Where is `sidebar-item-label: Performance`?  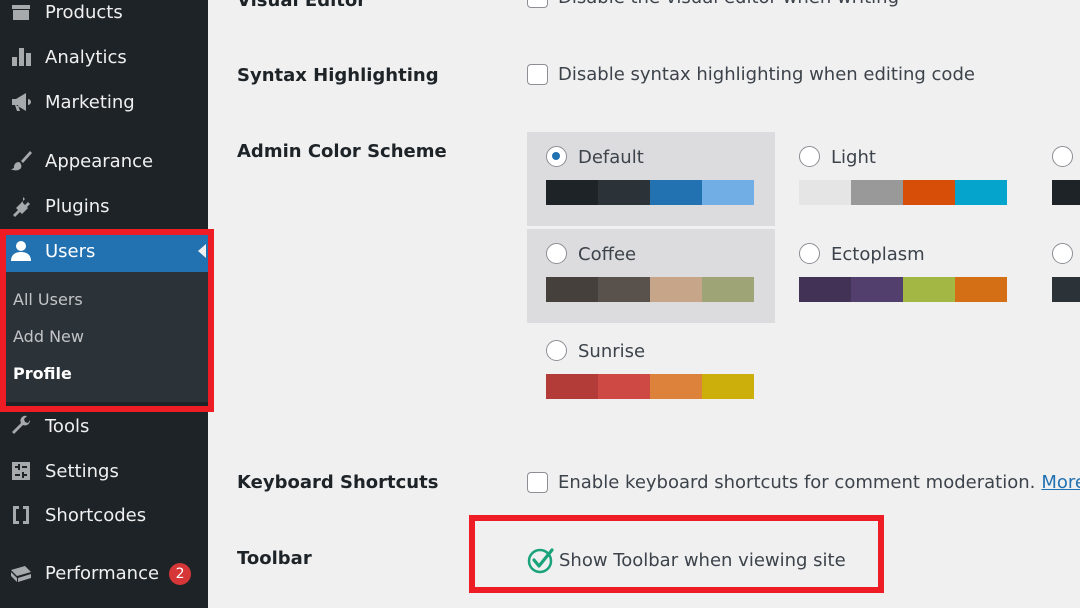
sidebar-item-label: Performance is located at coordinates (102, 573).